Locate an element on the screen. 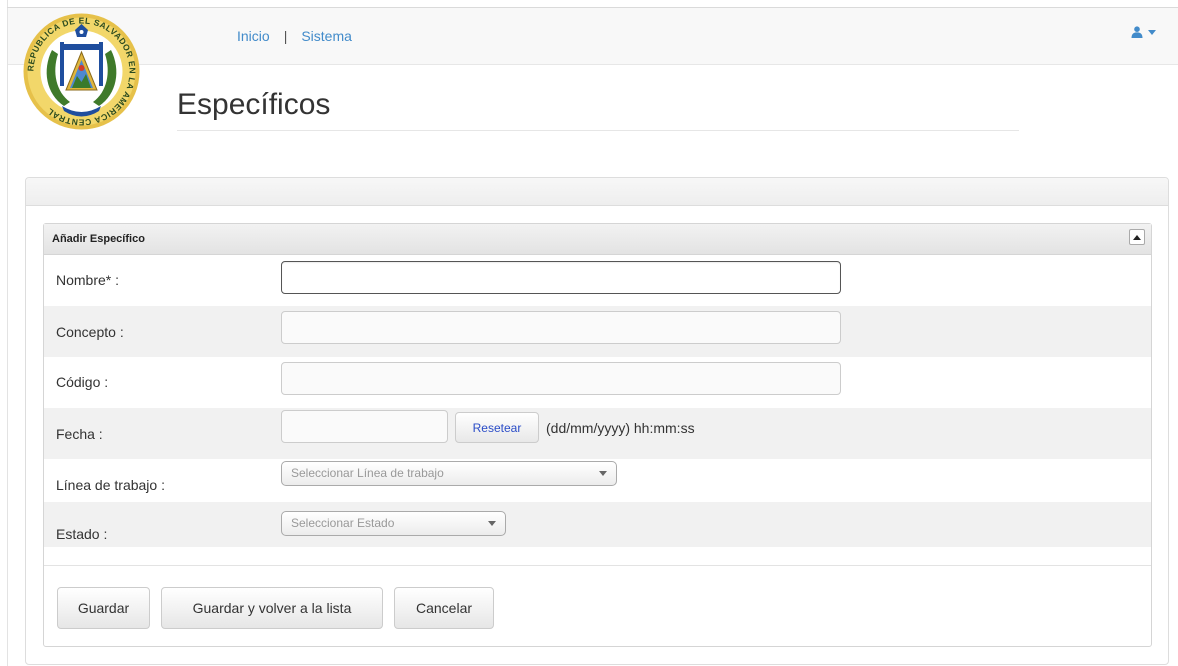  row-nombre: Nombre* : is located at coordinates (597, 280).